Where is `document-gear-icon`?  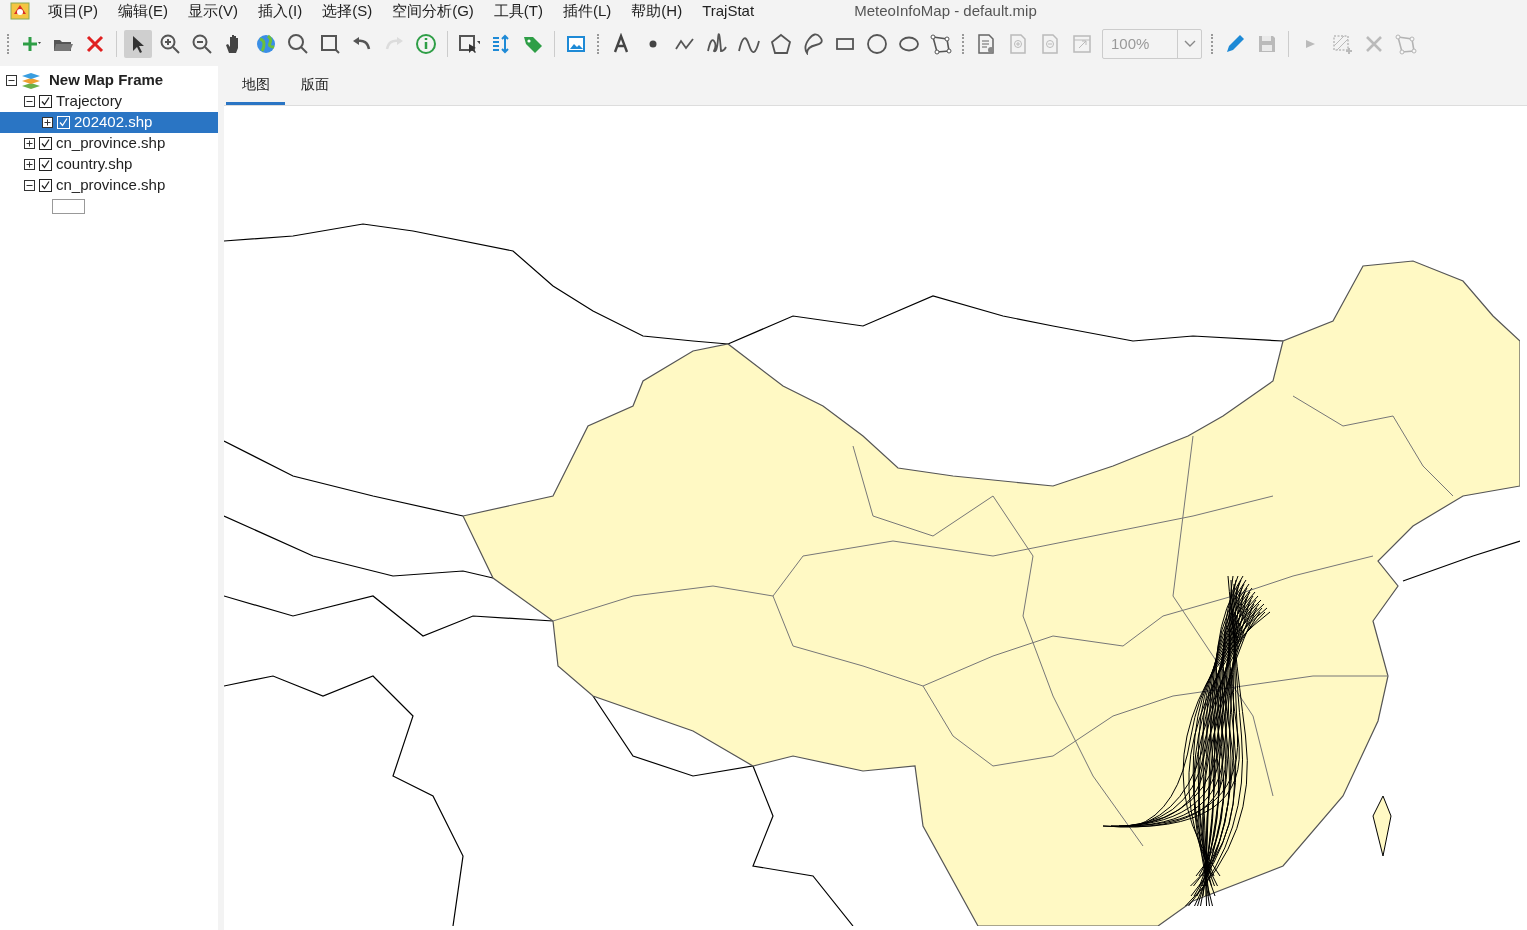 document-gear-icon is located at coordinates (986, 44).